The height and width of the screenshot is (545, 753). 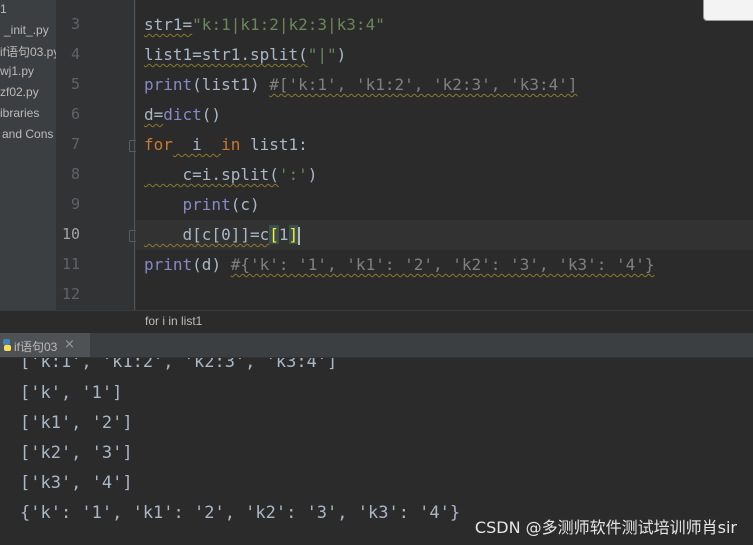 I want to click on code-line-10: d[c[0]]=c[1], so click(x=222, y=235).